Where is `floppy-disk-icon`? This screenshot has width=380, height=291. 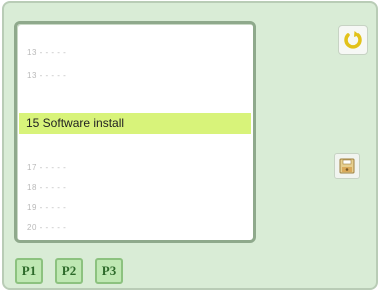
floppy-disk-icon is located at coordinates (347, 166).